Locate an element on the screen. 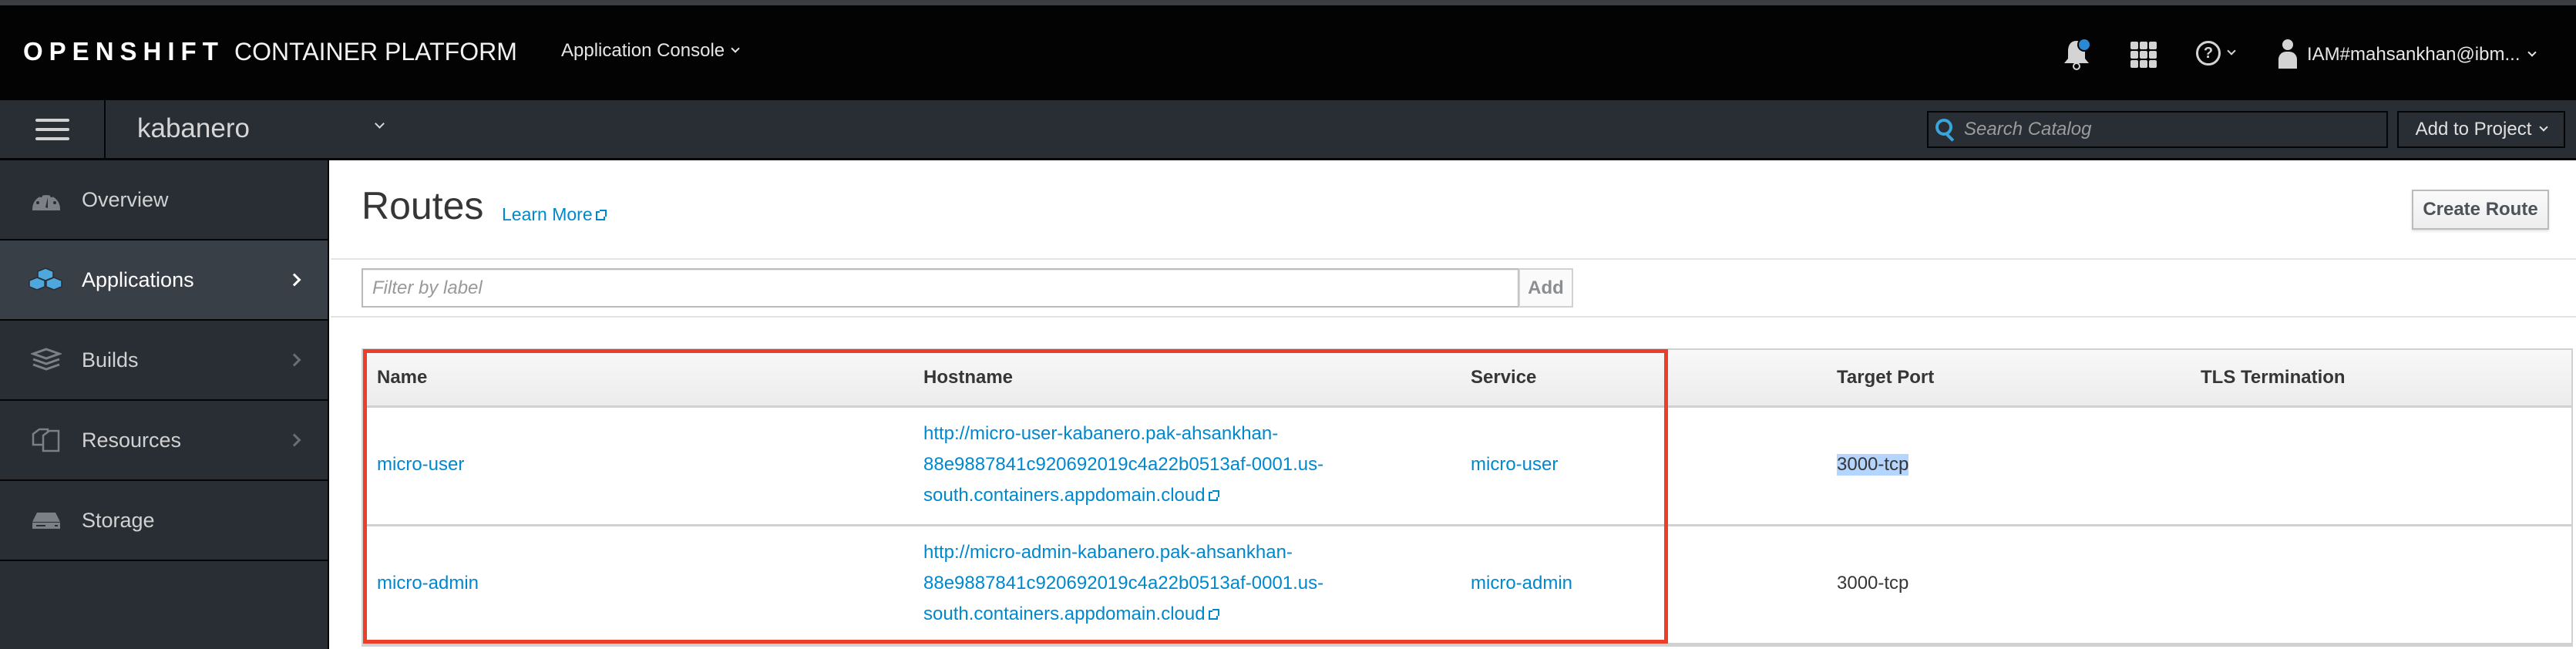  brand-light: CONTAINER PLATFORM is located at coordinates (375, 52).